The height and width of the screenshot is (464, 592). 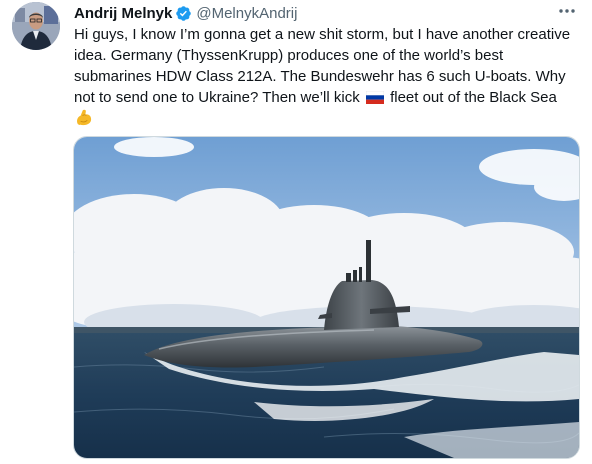 I want to click on verified-badge-icon, so click(x=183, y=13).